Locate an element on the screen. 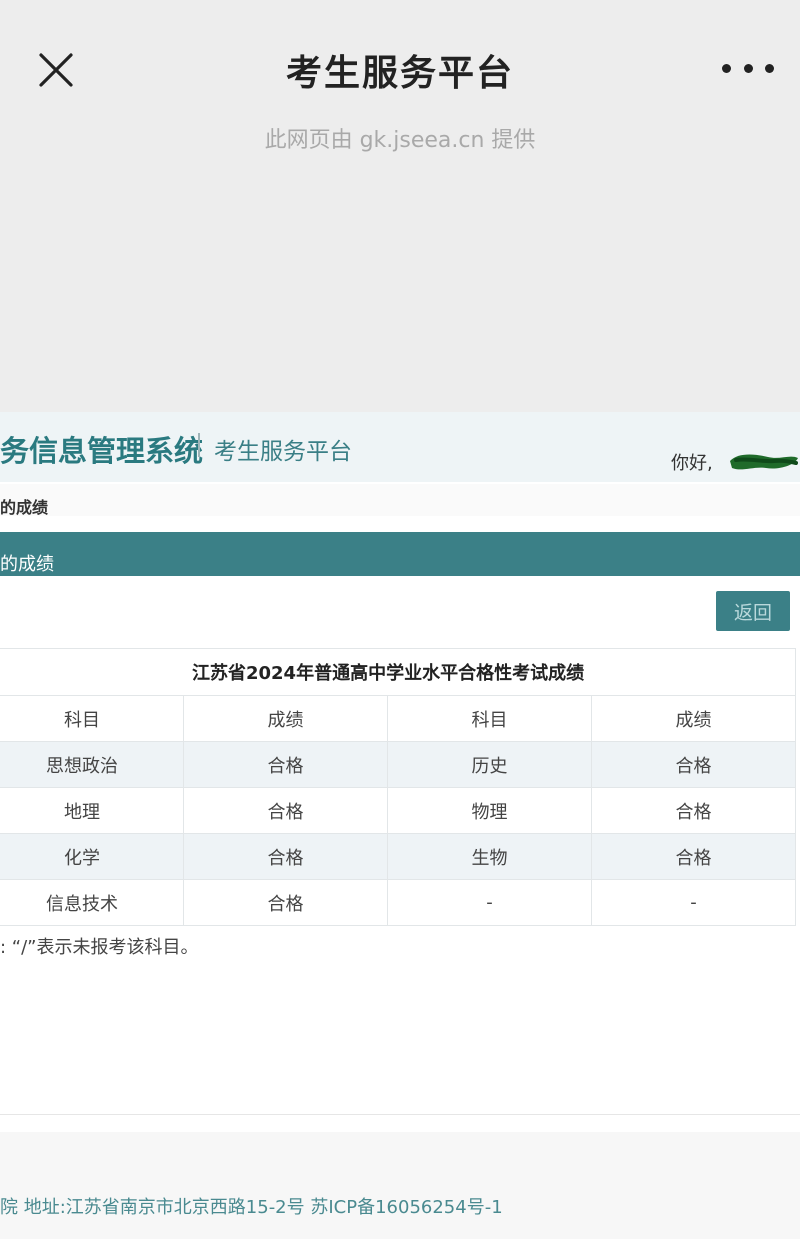 Image resolution: width=800 pixels, height=1239 pixels. breadcrumb: 的成绩 is located at coordinates (24, 507).